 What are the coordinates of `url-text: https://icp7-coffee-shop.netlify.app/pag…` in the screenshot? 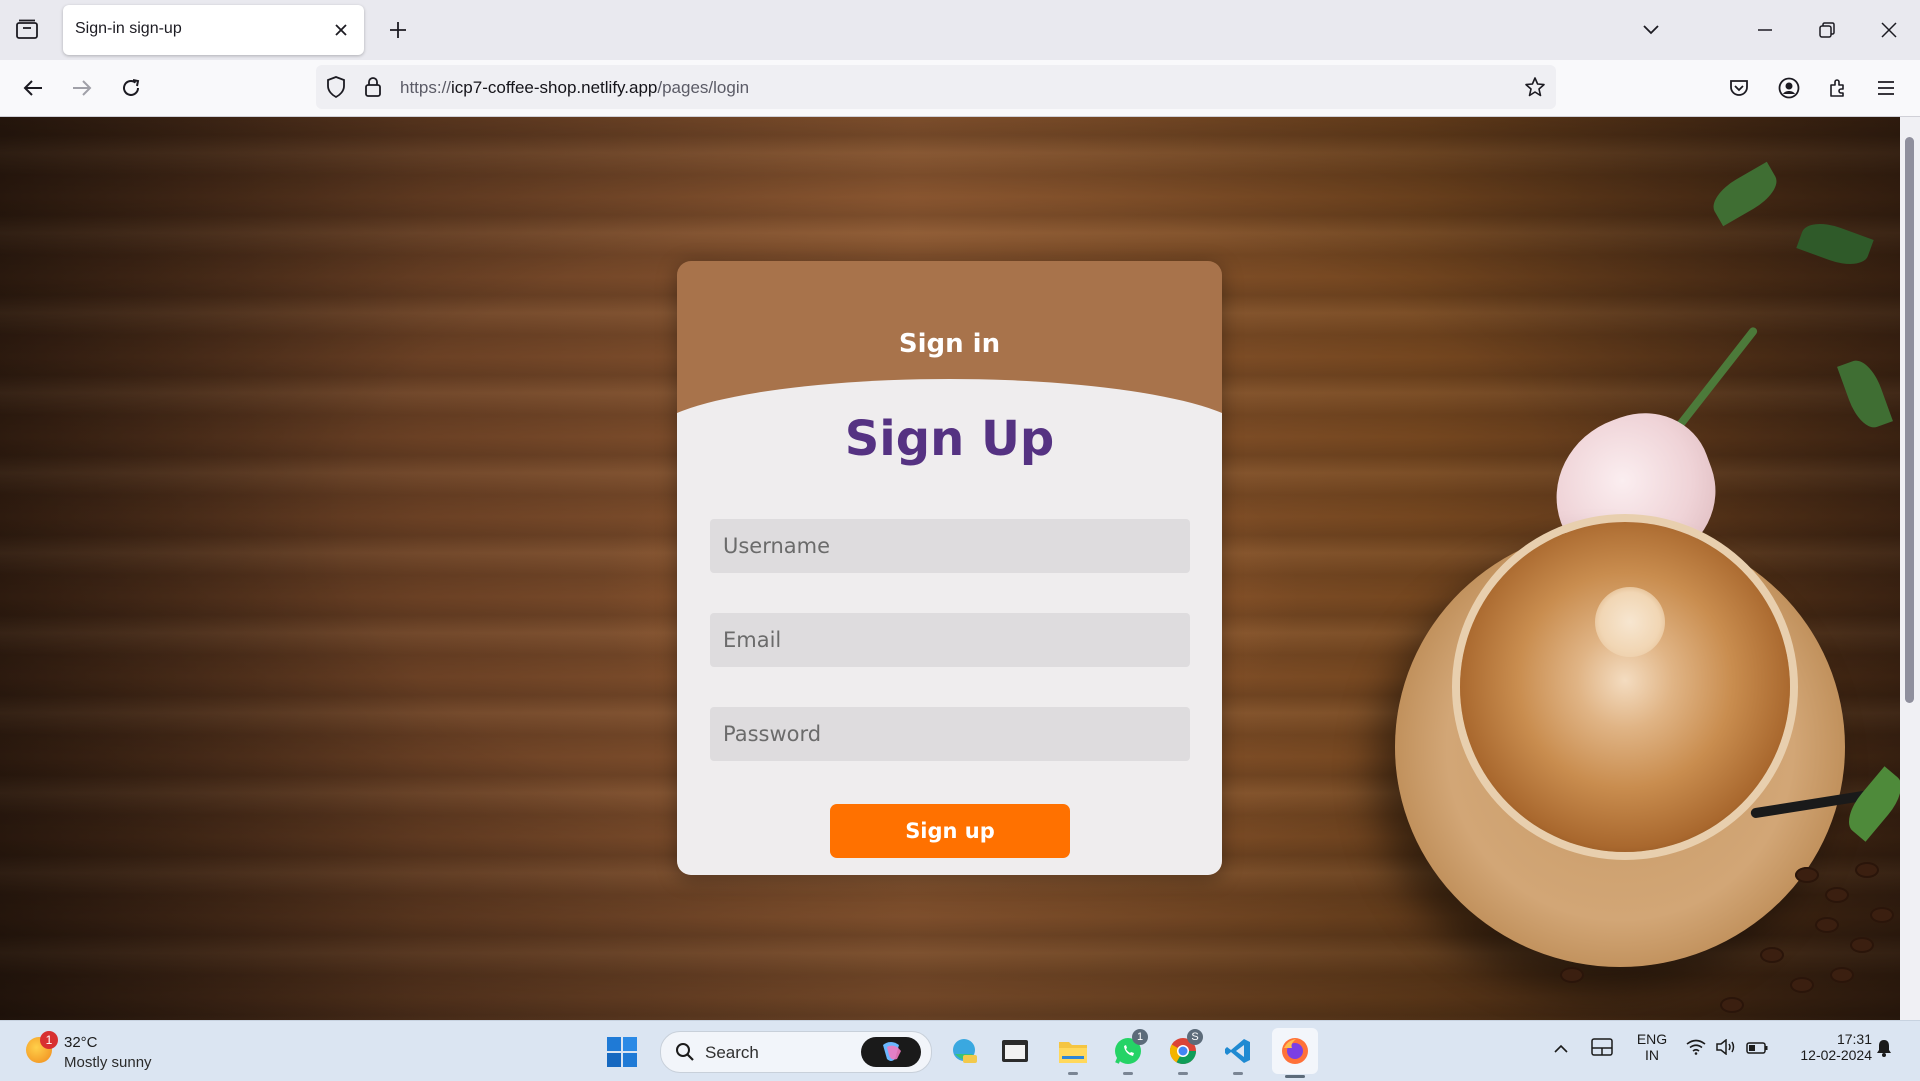 It's located at (574, 88).